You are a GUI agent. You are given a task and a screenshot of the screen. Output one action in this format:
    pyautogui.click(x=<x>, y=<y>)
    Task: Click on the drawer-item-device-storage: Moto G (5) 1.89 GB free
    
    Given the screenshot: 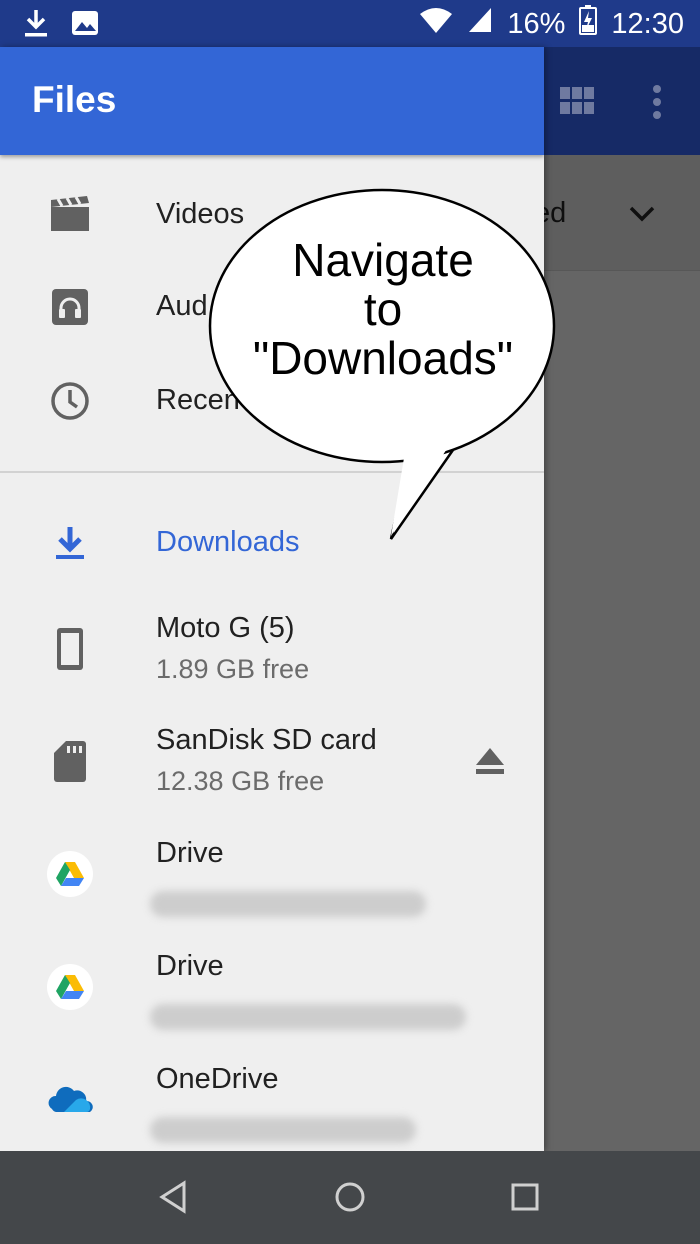 What is the action you would take?
    pyautogui.click(x=272, y=649)
    